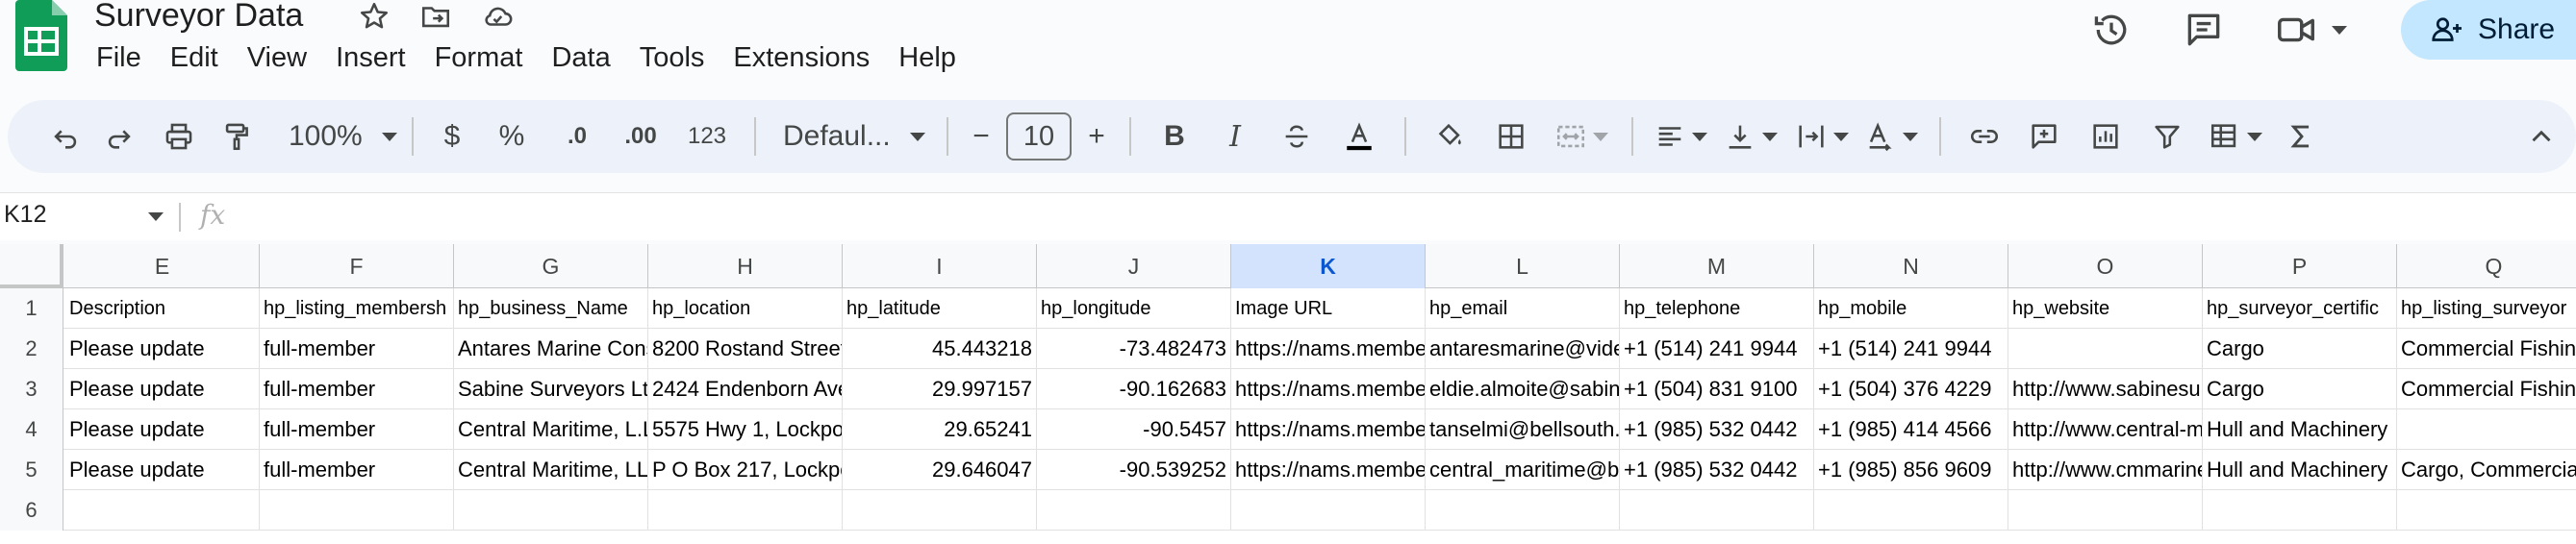  What do you see at coordinates (940, 389) in the screenshot?
I see `cell-i3: 29.997157` at bounding box center [940, 389].